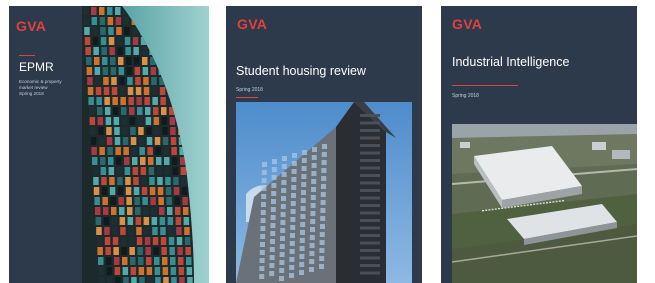 The height and width of the screenshot is (283, 655). Describe the element at coordinates (40, 85) in the screenshot. I see `cover-subtitle: Economic & property market review` at that location.